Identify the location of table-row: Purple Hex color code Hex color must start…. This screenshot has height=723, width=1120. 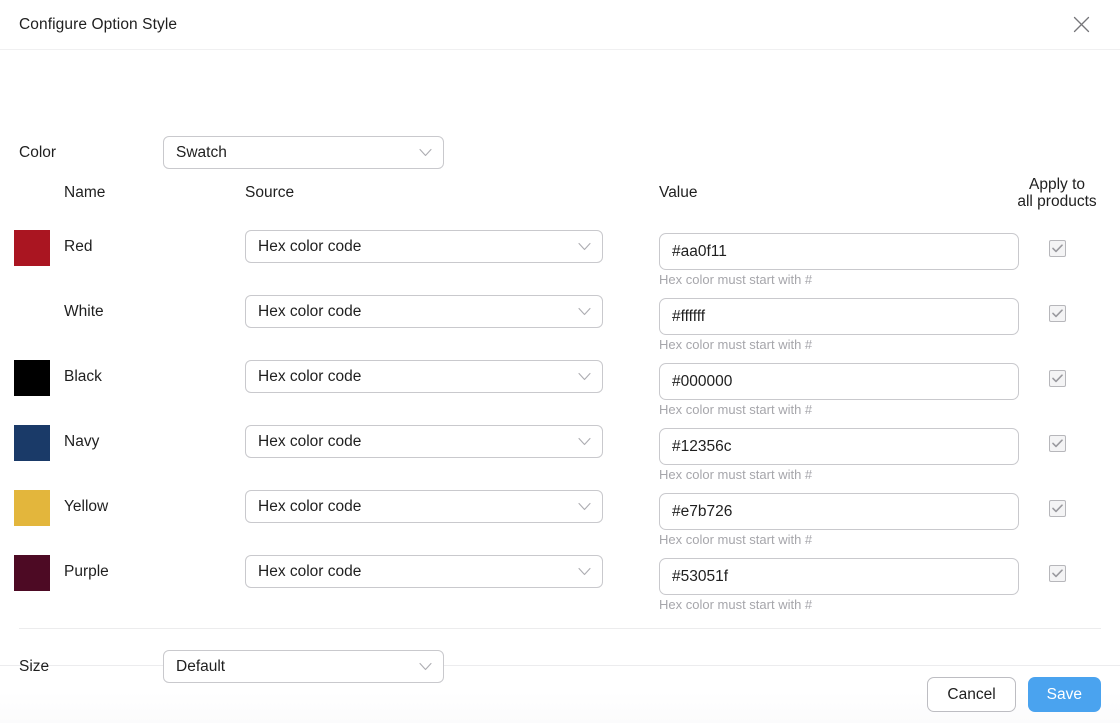
(560, 581).